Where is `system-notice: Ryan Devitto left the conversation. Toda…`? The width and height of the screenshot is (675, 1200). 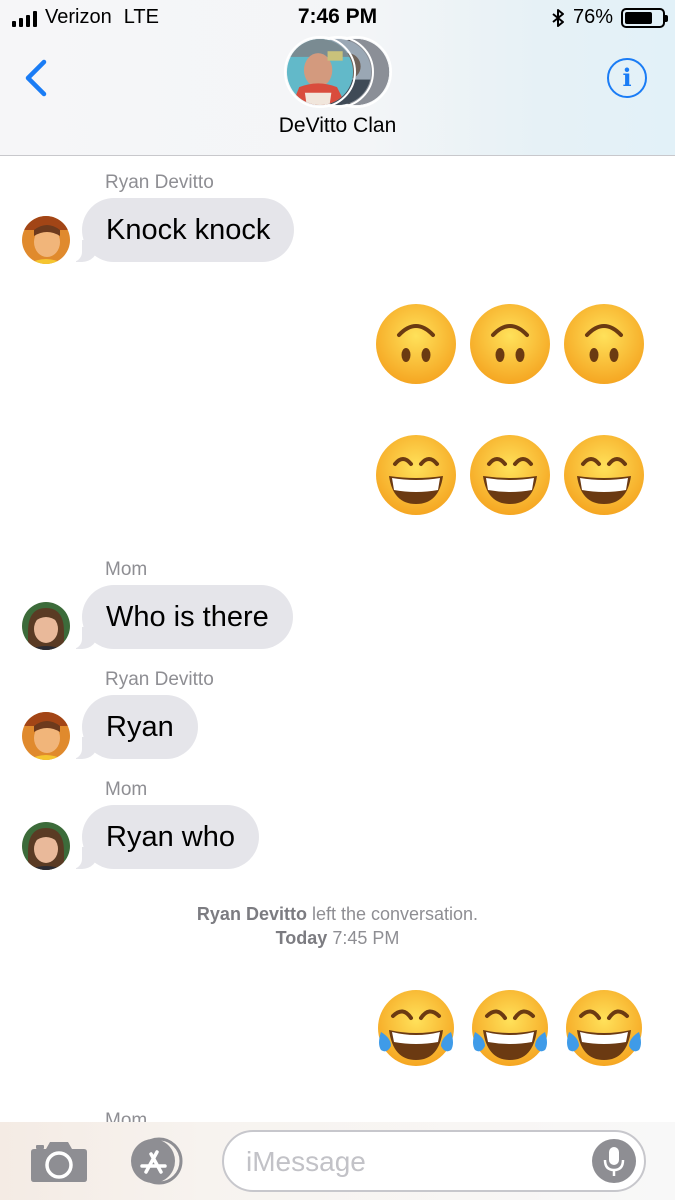 system-notice: Ryan Devitto left the conversation. Toda… is located at coordinates (337, 926).